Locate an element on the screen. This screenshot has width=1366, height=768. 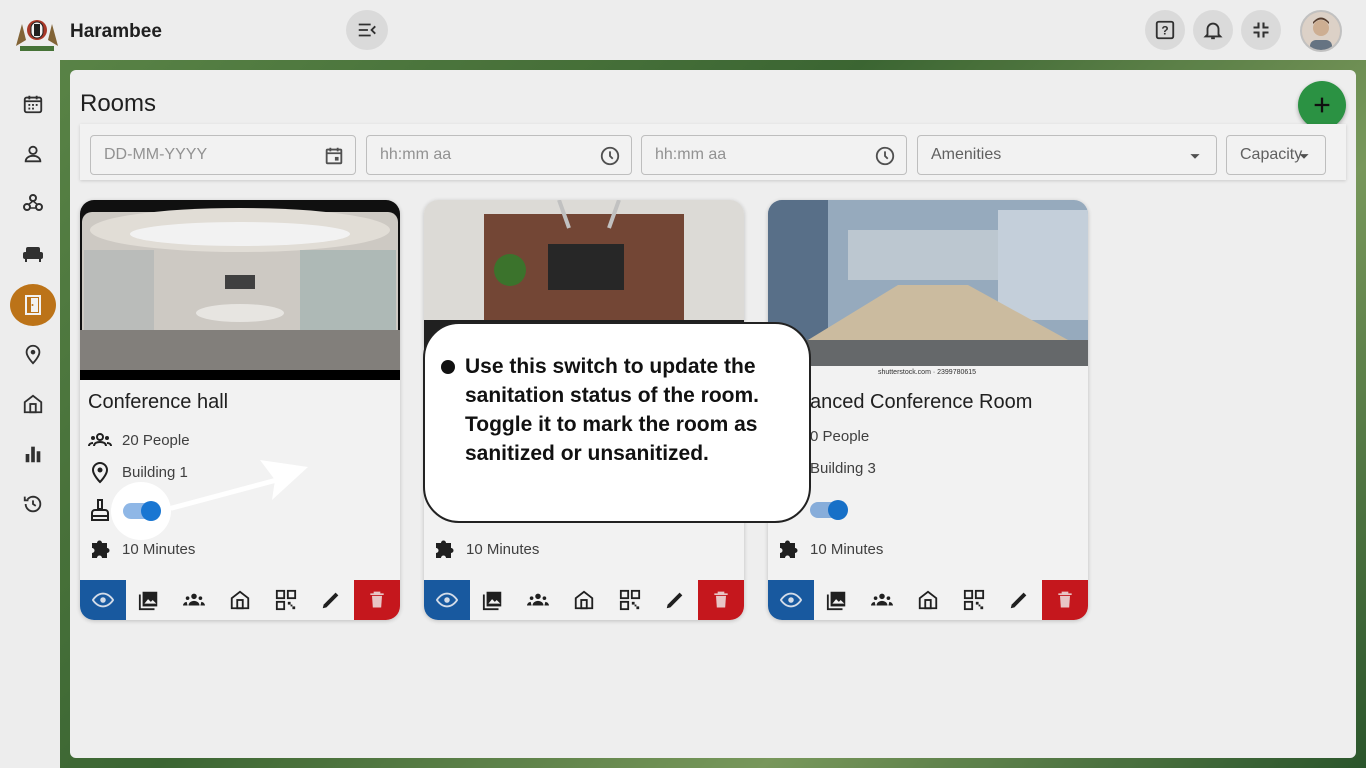
notifications-button is located at coordinates (1213, 30).